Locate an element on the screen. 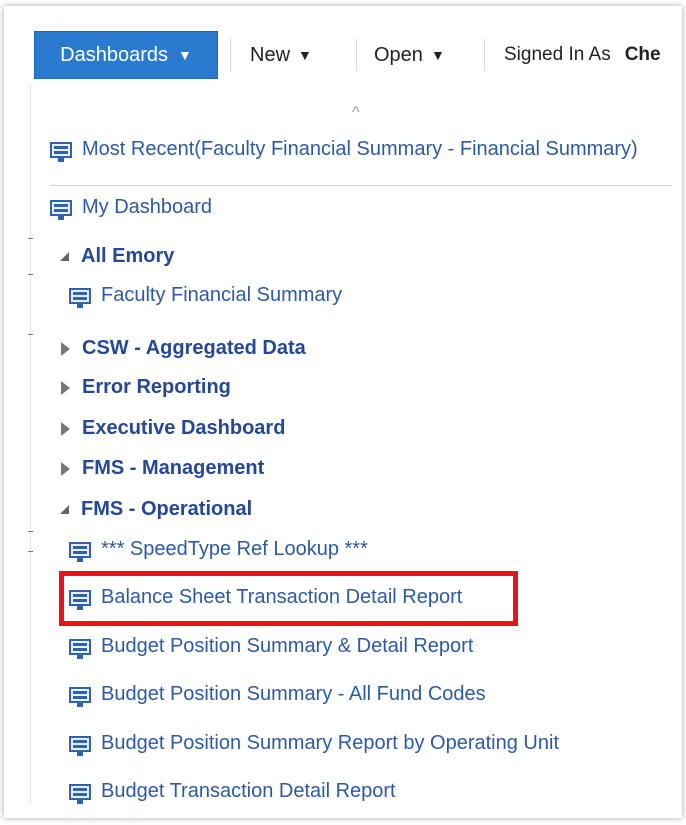 This screenshot has height=825, width=686. menu-item-faculty-financial-summary: Faculty Financial Summary is located at coordinates (206, 296).